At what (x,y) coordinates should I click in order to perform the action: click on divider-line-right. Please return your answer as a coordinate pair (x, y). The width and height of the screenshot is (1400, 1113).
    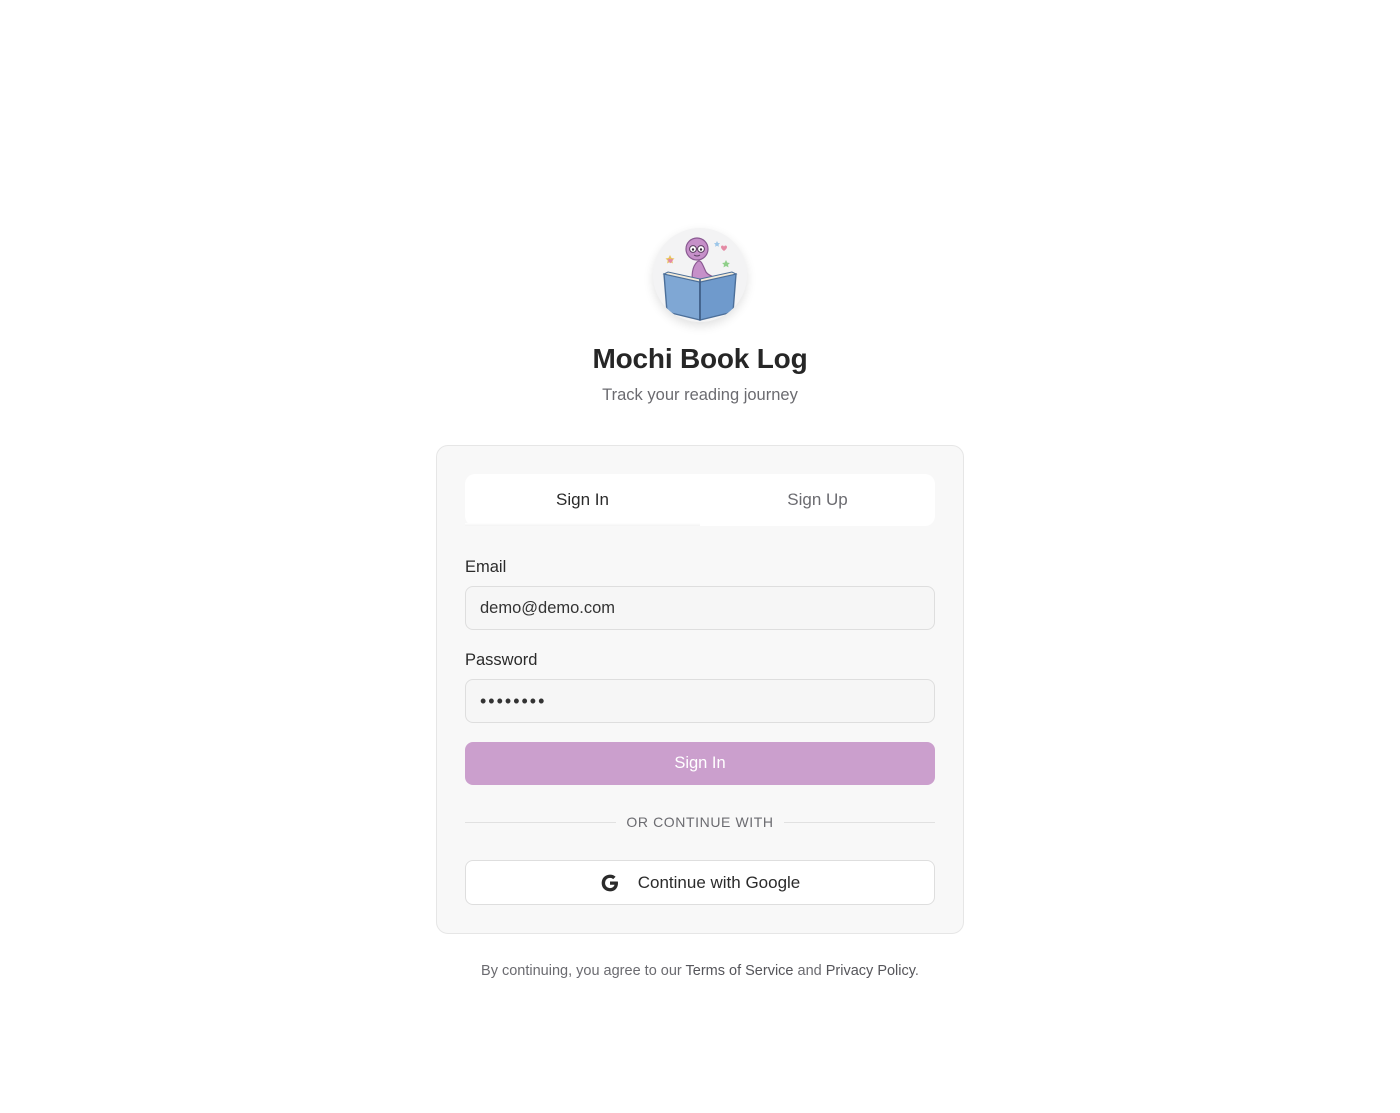
    Looking at the image, I should click on (859, 822).